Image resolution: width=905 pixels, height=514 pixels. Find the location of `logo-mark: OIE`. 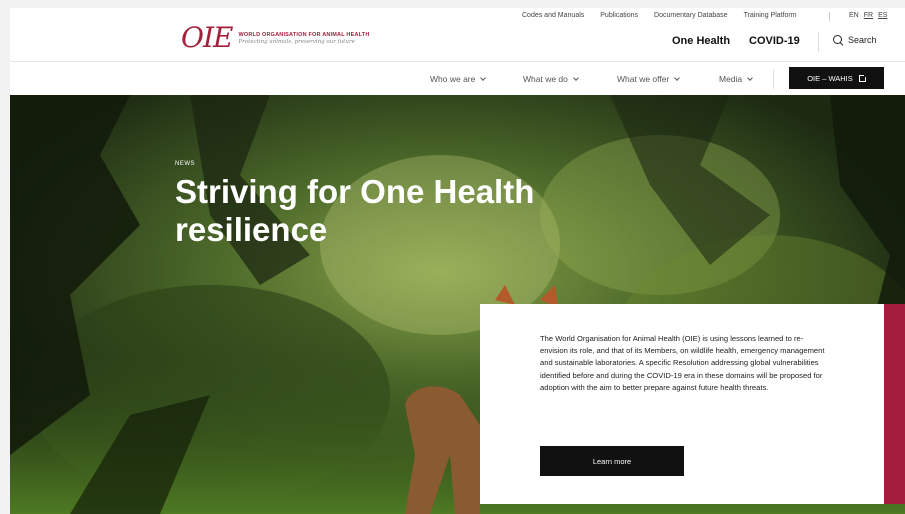

logo-mark: OIE is located at coordinates (207, 37).